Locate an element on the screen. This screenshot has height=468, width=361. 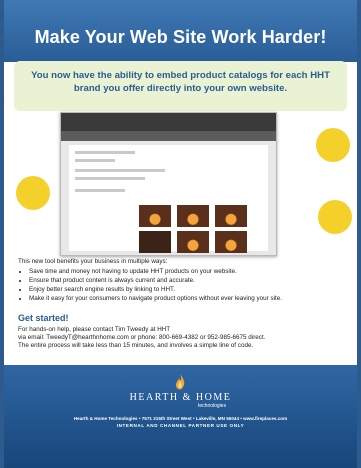
footer-notice: INTERNAL AND CHANNEL PARTNER USE ONLY is located at coordinates (180, 425).